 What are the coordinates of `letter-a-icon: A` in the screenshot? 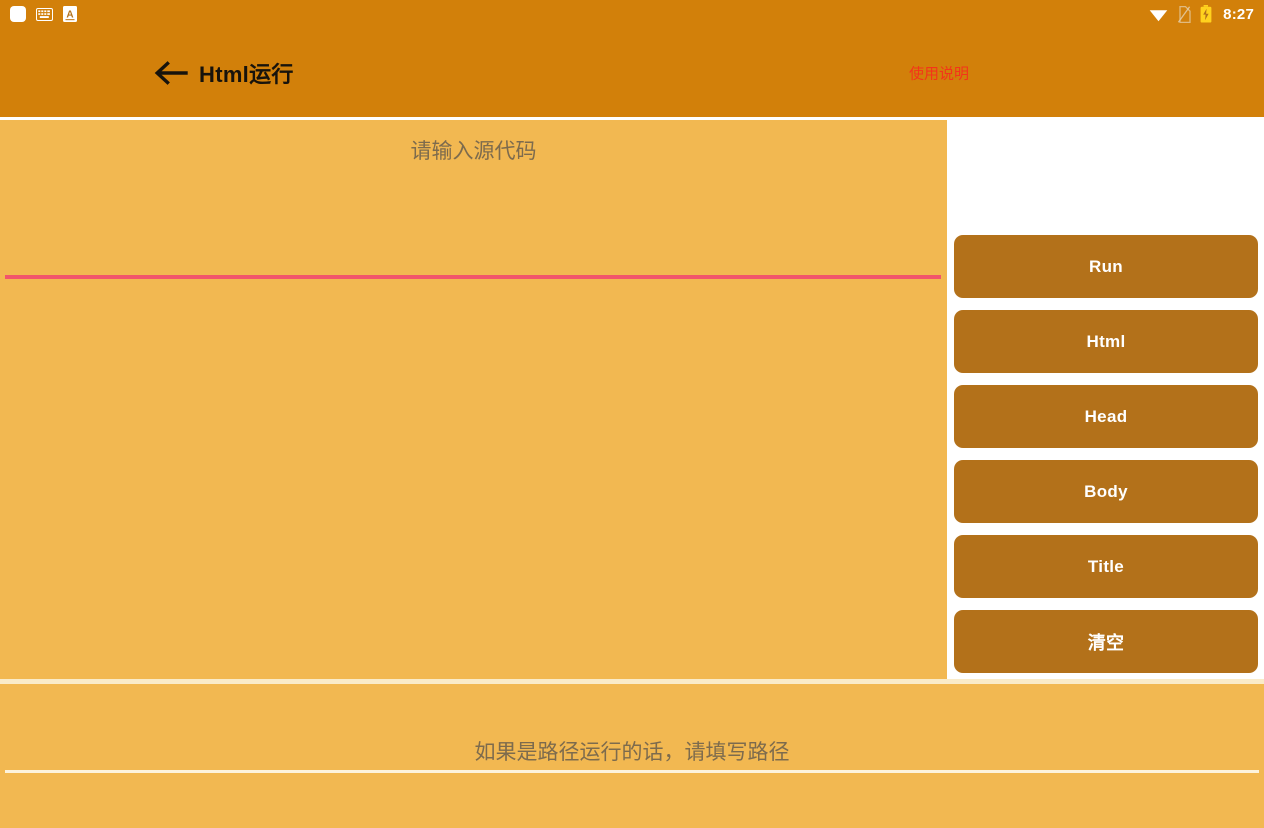 It's located at (70, 14).